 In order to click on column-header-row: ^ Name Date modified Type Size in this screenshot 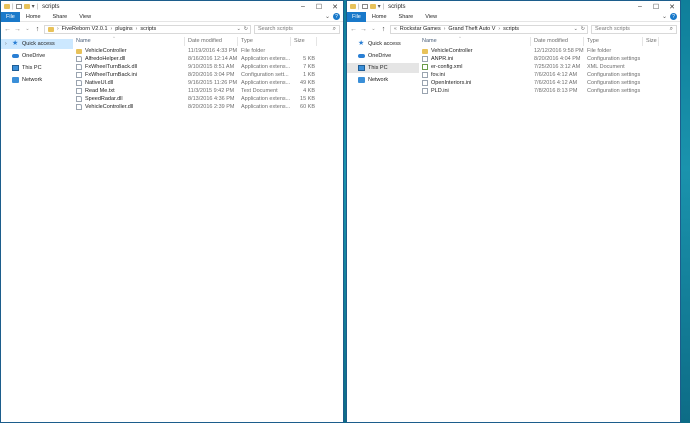, I will do `click(549, 41)`.